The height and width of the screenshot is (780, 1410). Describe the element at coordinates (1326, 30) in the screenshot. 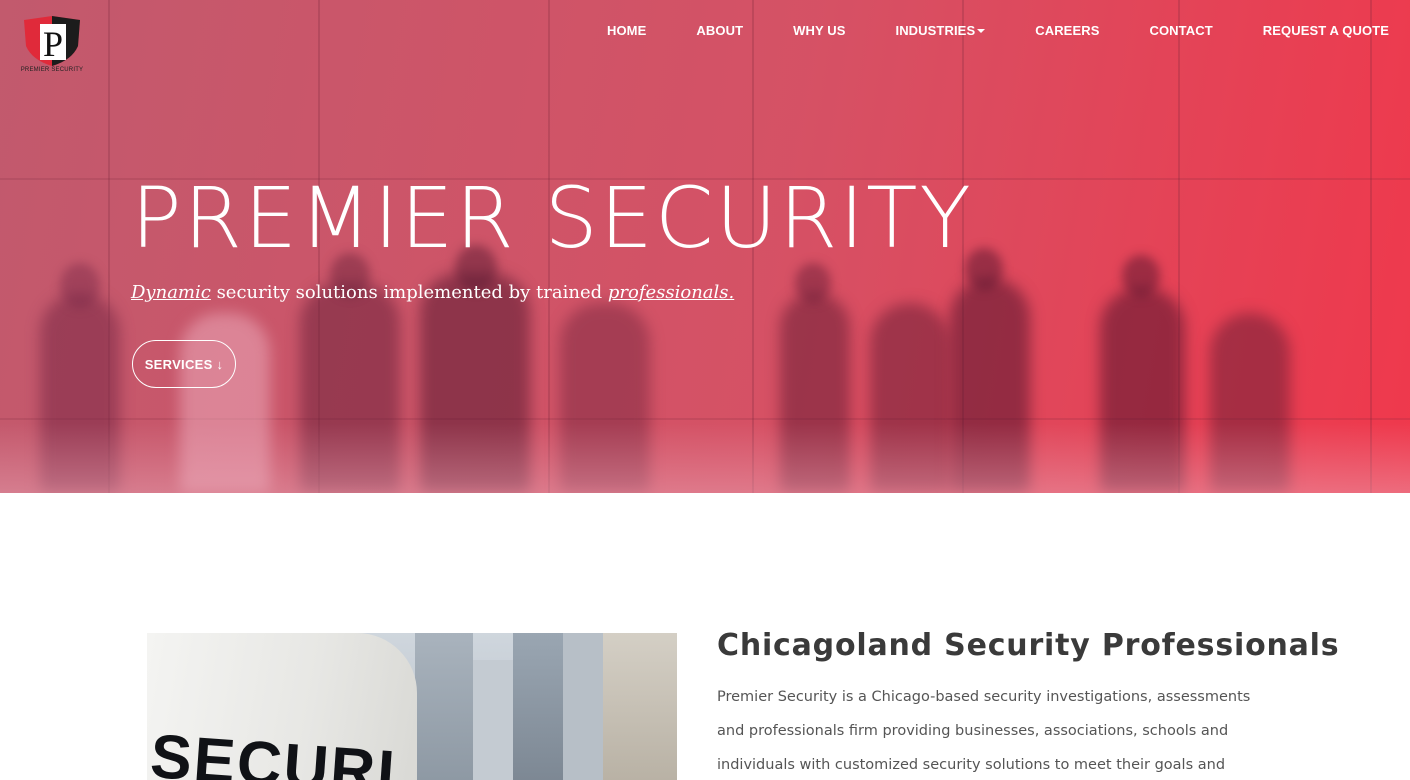

I see `nav-request-quote: REQUEST A QUOTE` at that location.